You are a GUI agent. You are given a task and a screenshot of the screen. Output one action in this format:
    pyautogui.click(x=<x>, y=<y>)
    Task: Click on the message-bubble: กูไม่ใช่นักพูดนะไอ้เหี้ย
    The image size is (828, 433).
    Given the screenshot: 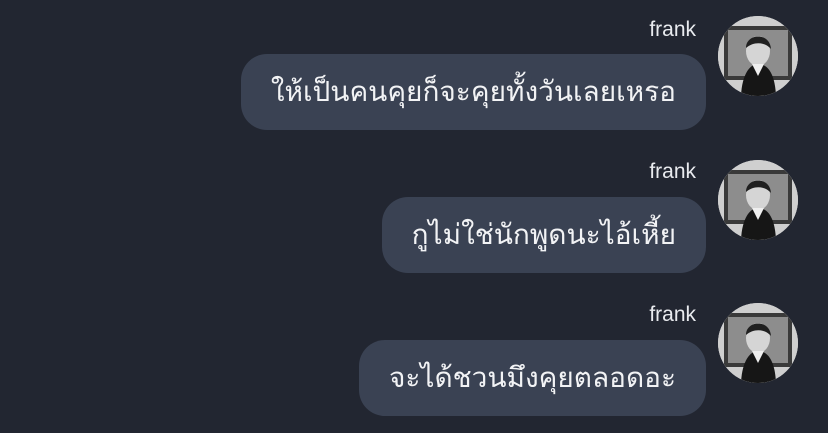 What is the action you would take?
    pyautogui.click(x=543, y=235)
    